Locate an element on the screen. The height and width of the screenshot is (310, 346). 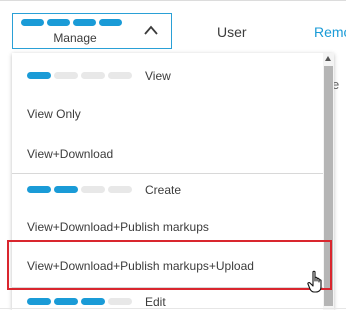
level-label: Create is located at coordinates (163, 190).